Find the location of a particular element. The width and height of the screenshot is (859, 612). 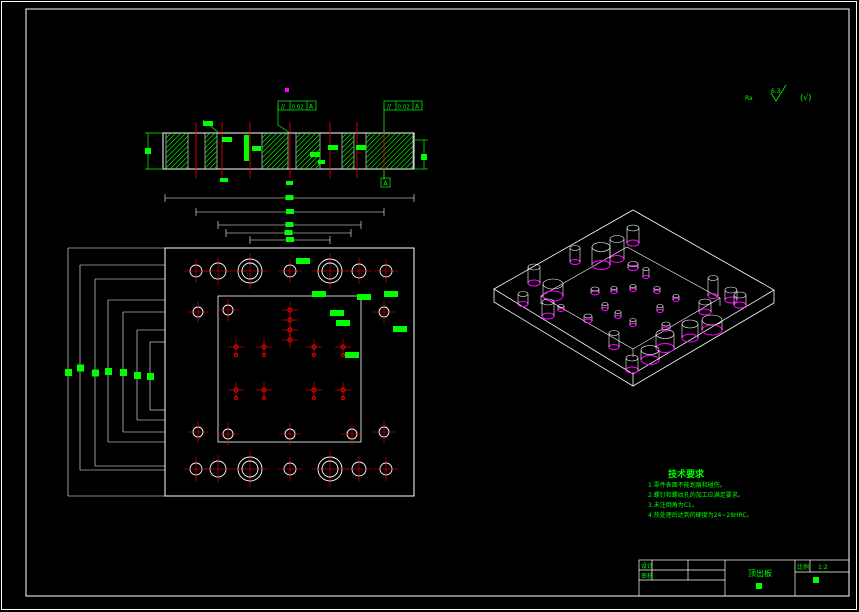

isometric-holes is located at coordinates (632, 299).